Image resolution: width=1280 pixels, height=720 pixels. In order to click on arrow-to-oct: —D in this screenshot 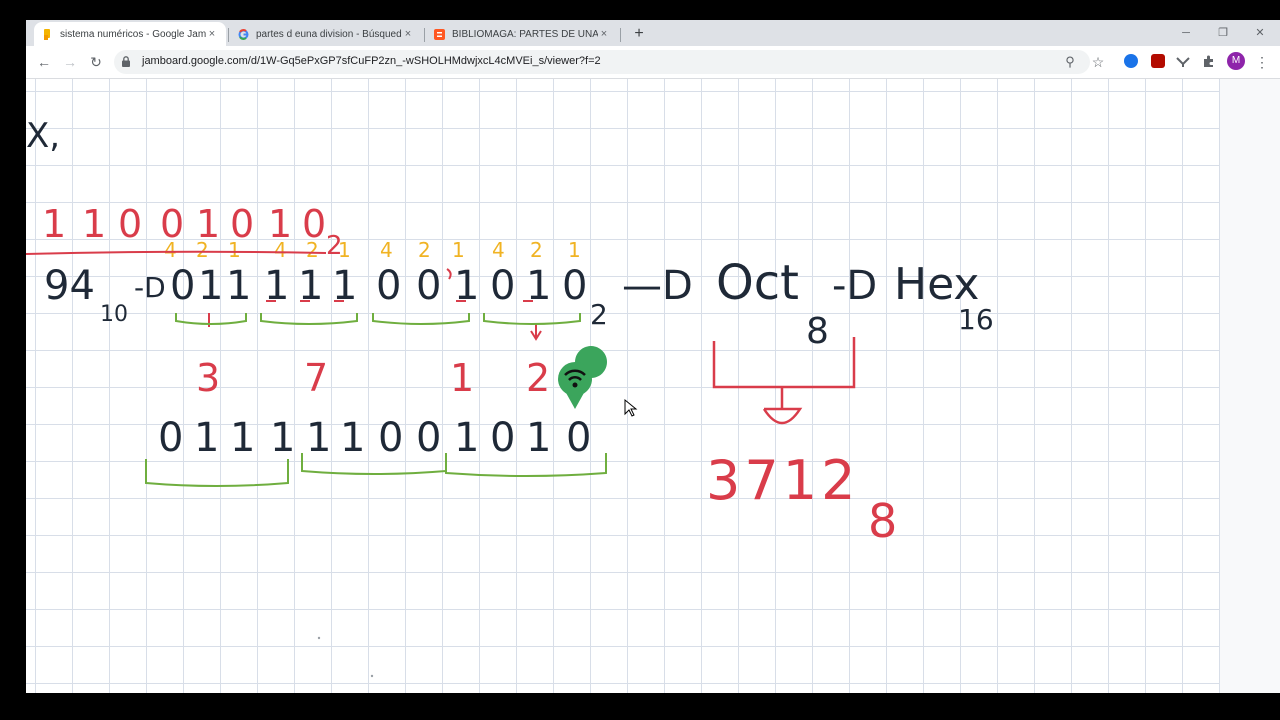, I will do `click(657, 286)`.